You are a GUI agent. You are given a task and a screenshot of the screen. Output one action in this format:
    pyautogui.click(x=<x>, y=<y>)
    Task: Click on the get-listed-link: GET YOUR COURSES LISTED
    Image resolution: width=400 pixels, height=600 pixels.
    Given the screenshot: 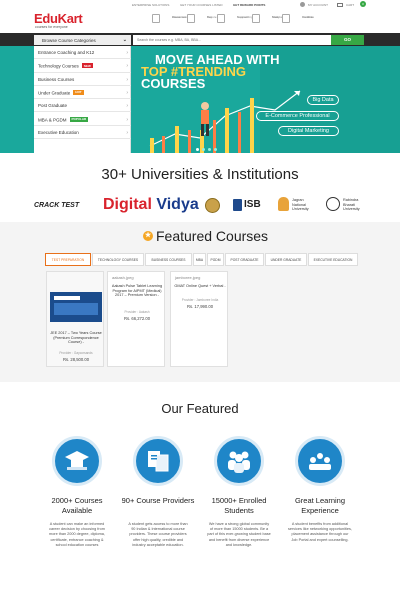 What is the action you would take?
    pyautogui.click(x=201, y=5)
    